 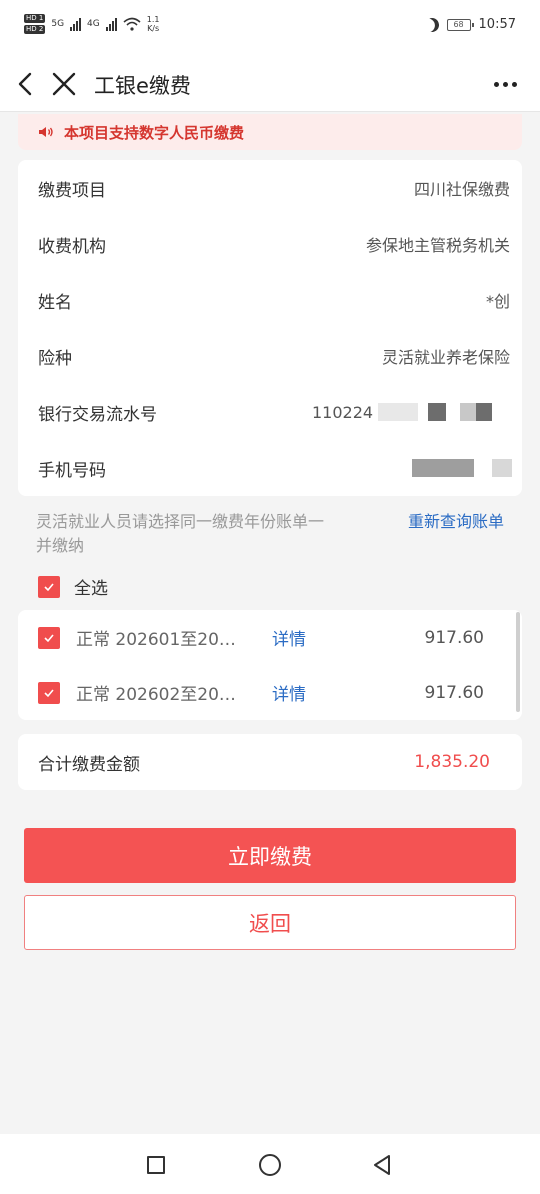 I want to click on status-bar: HD 1 HD 2 5G 4G 1.1 K/s 68 10:57, so click(x=270, y=28).